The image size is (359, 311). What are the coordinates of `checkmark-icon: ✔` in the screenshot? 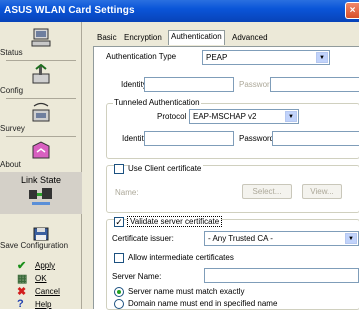 It's located at (22, 266).